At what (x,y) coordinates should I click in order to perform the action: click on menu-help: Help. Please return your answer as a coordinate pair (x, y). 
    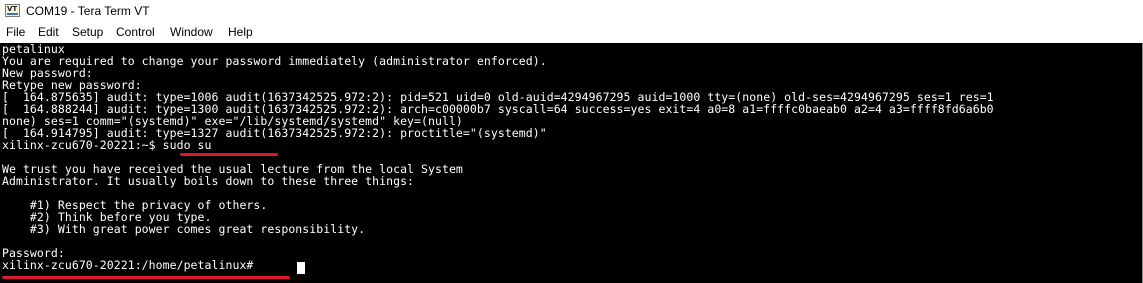
    Looking at the image, I should click on (240, 32).